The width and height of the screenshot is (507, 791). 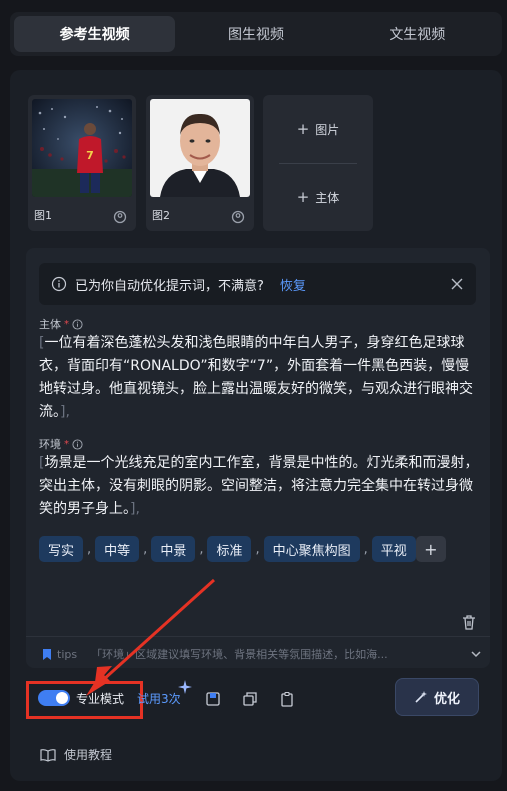 What do you see at coordinates (327, 129) in the screenshot?
I see `add-image-label: 图片` at bounding box center [327, 129].